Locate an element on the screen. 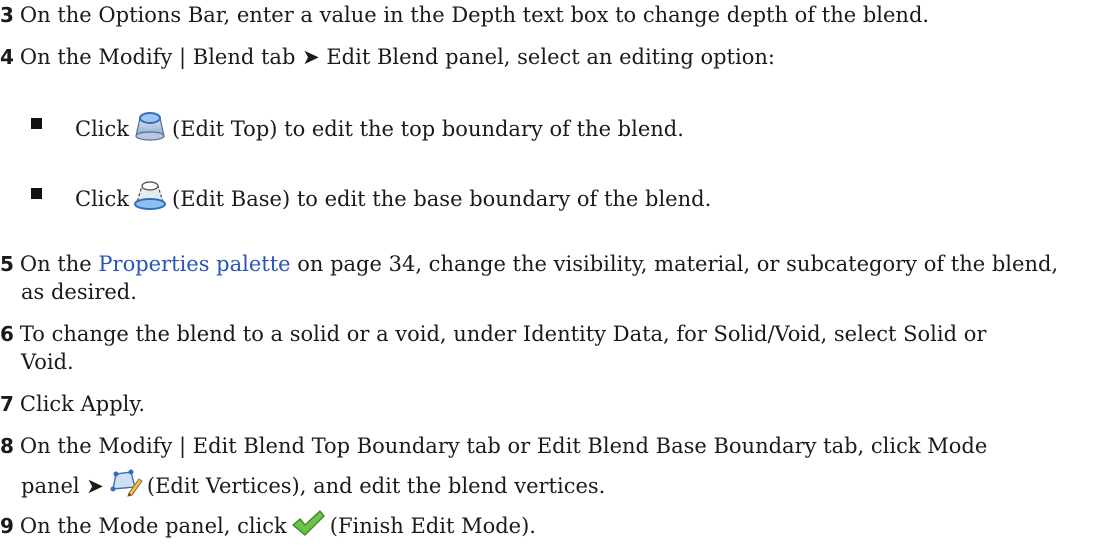 Image resolution: width=1107 pixels, height=548 pixels. step-text: Void. is located at coordinates (47, 362).